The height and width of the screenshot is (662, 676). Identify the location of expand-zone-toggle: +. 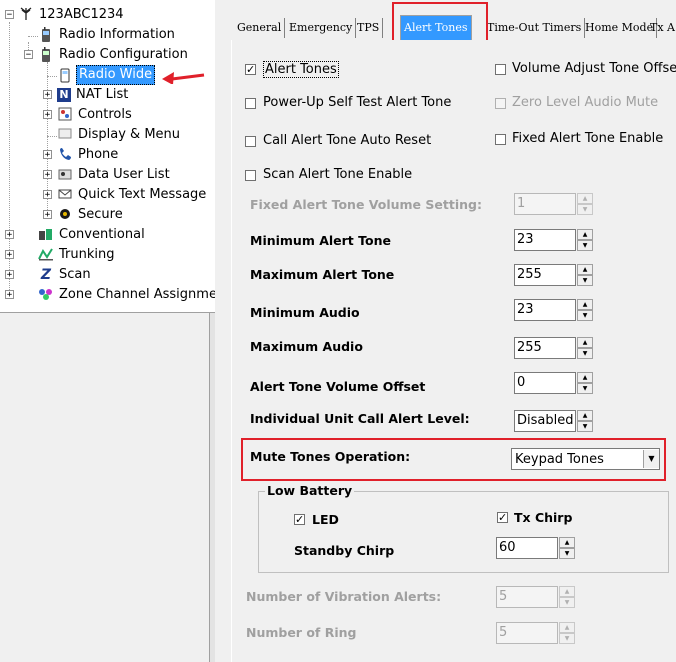
(9, 295).